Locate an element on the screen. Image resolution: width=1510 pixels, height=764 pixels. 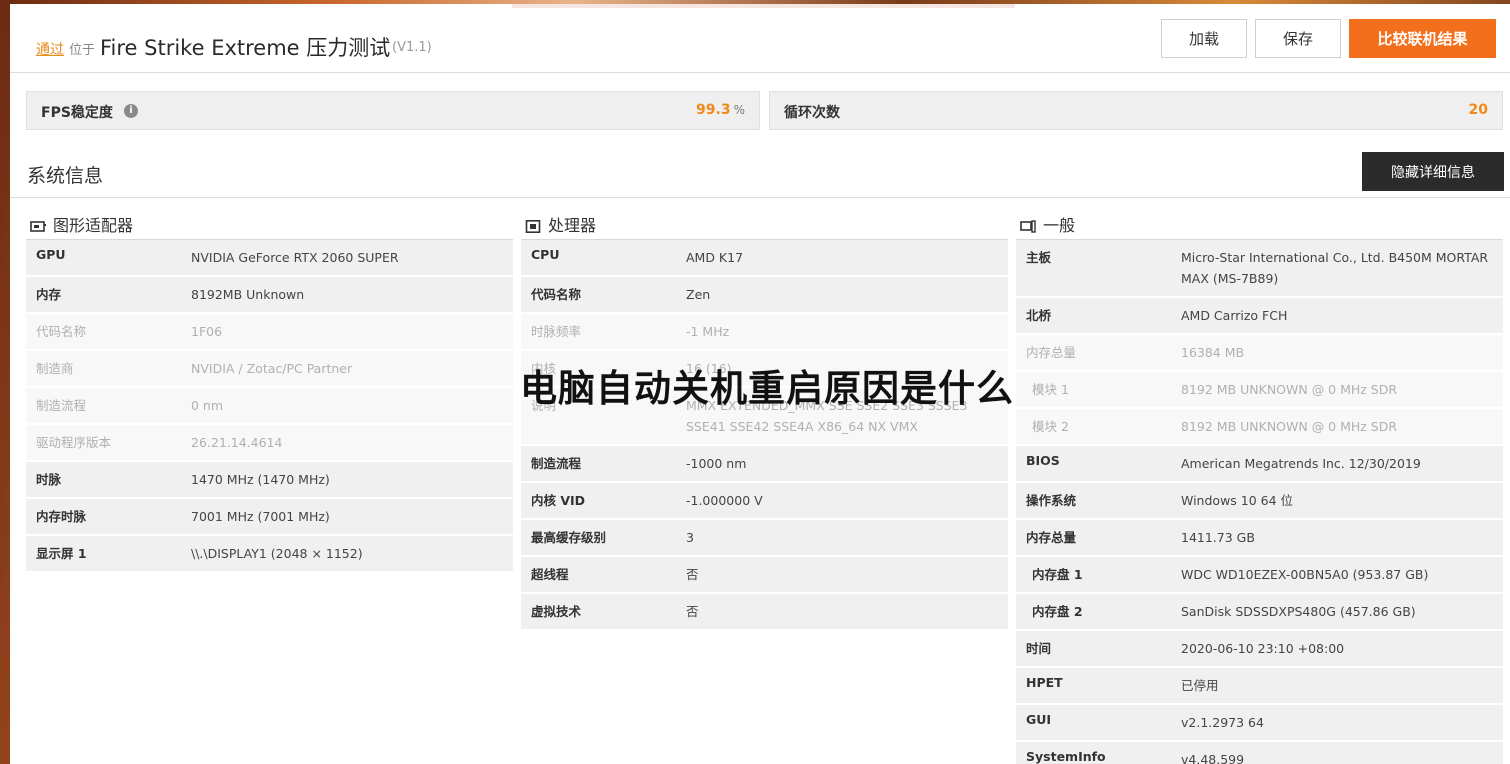
table-row: 制造流程 0 nm is located at coordinates (269, 406).